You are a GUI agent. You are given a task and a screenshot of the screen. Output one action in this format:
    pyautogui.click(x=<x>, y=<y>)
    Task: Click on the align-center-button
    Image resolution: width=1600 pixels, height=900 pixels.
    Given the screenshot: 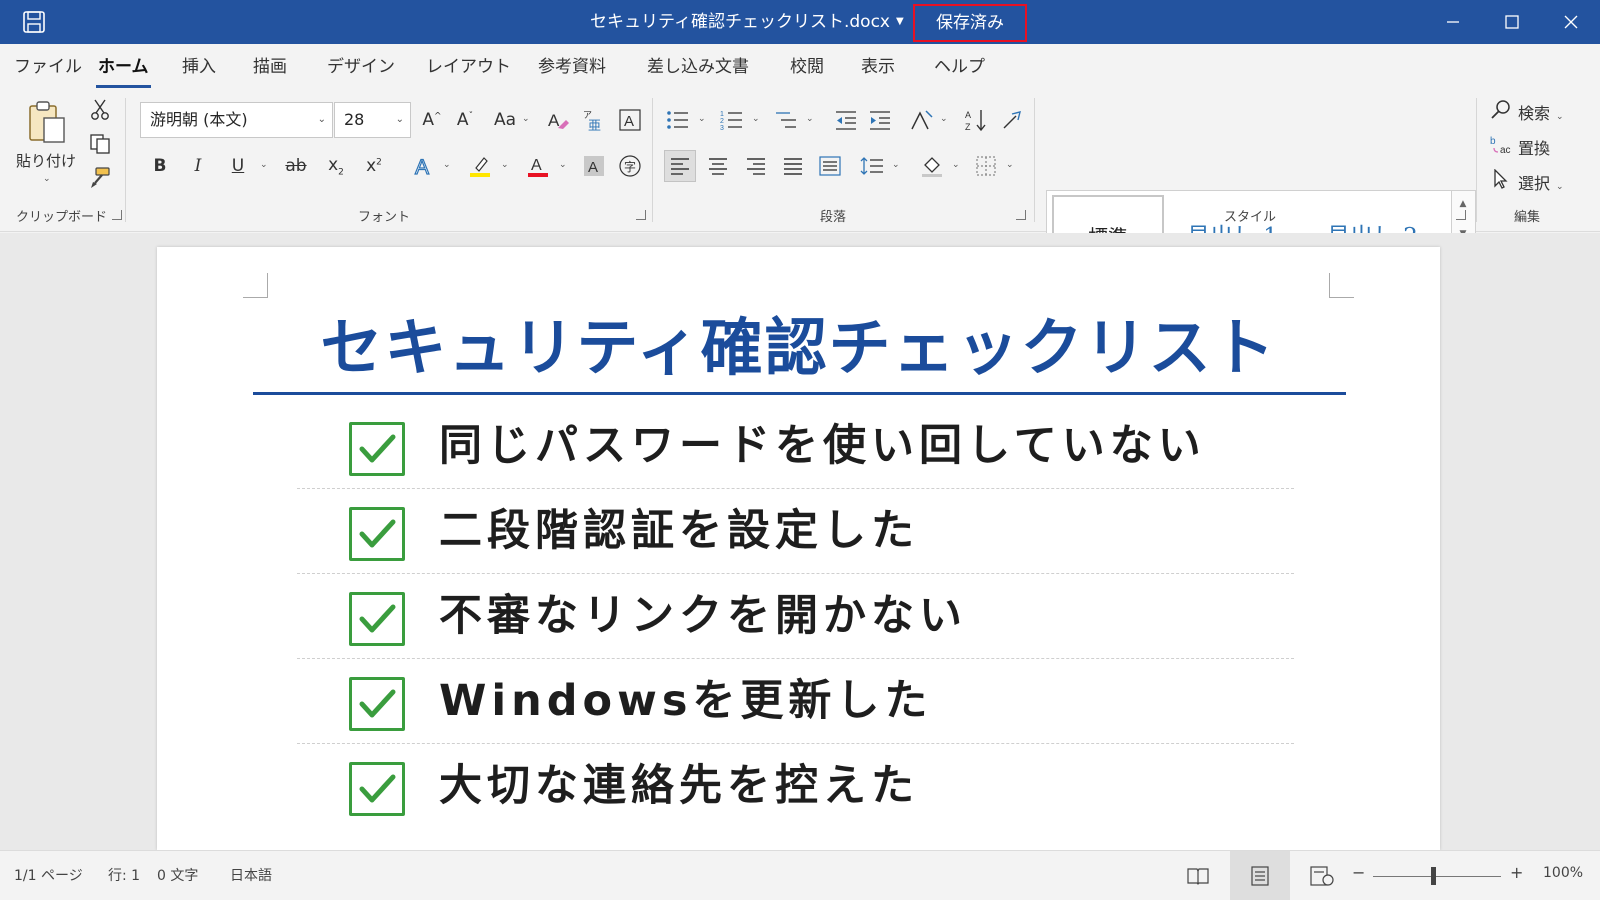 What is the action you would take?
    pyautogui.click(x=718, y=166)
    